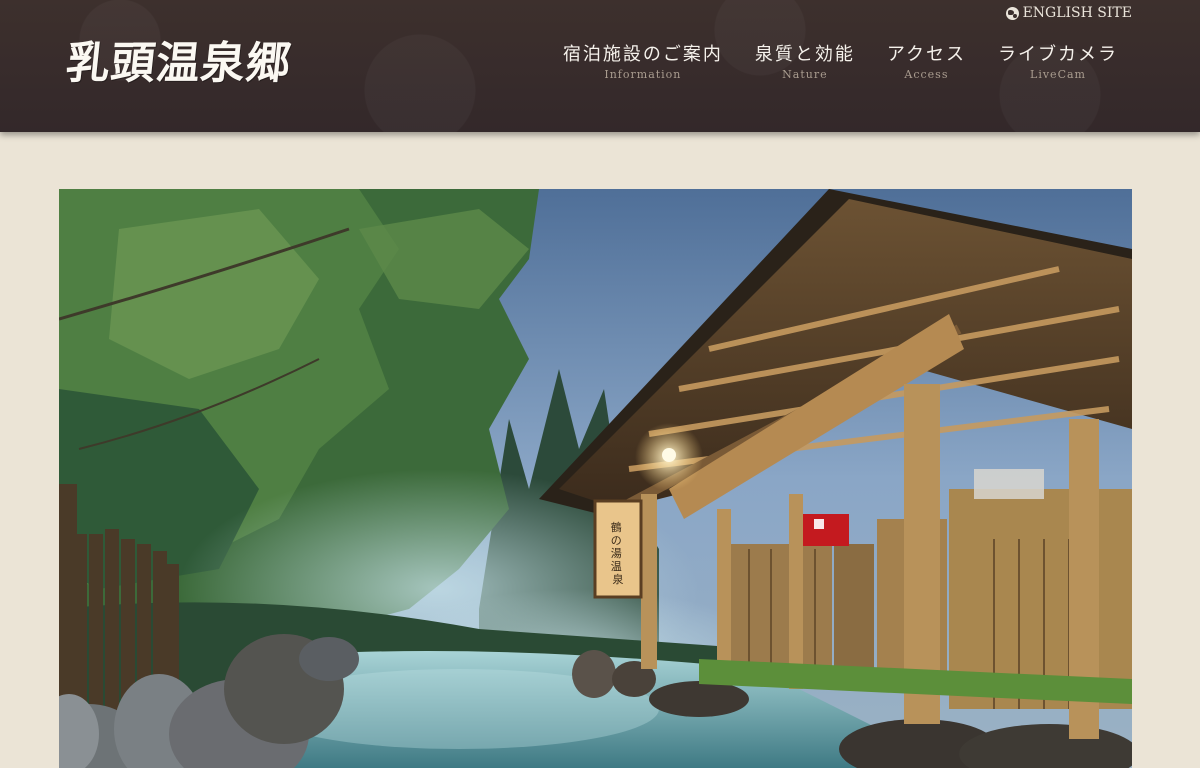  I want to click on lantern-text: 鶴 の 湯 温 泉, so click(618, 553).